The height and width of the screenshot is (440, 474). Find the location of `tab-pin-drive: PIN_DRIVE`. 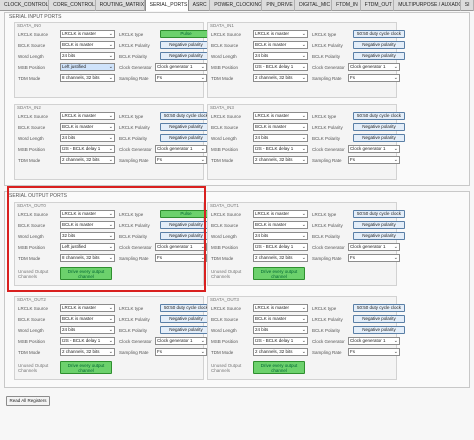

tab-pin-drive: PIN_DRIVE is located at coordinates (279, 5).